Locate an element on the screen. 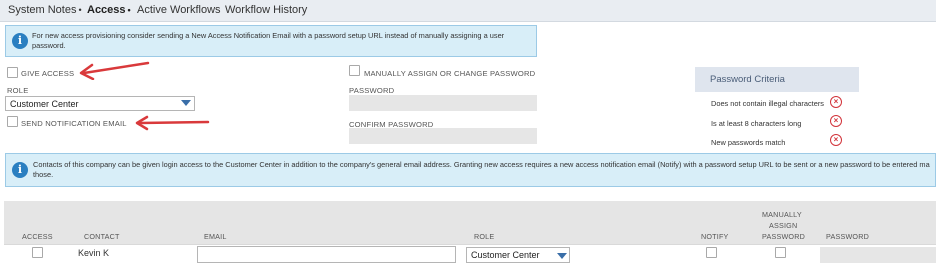 The image size is (936, 272). row-email-input is located at coordinates (326, 254).